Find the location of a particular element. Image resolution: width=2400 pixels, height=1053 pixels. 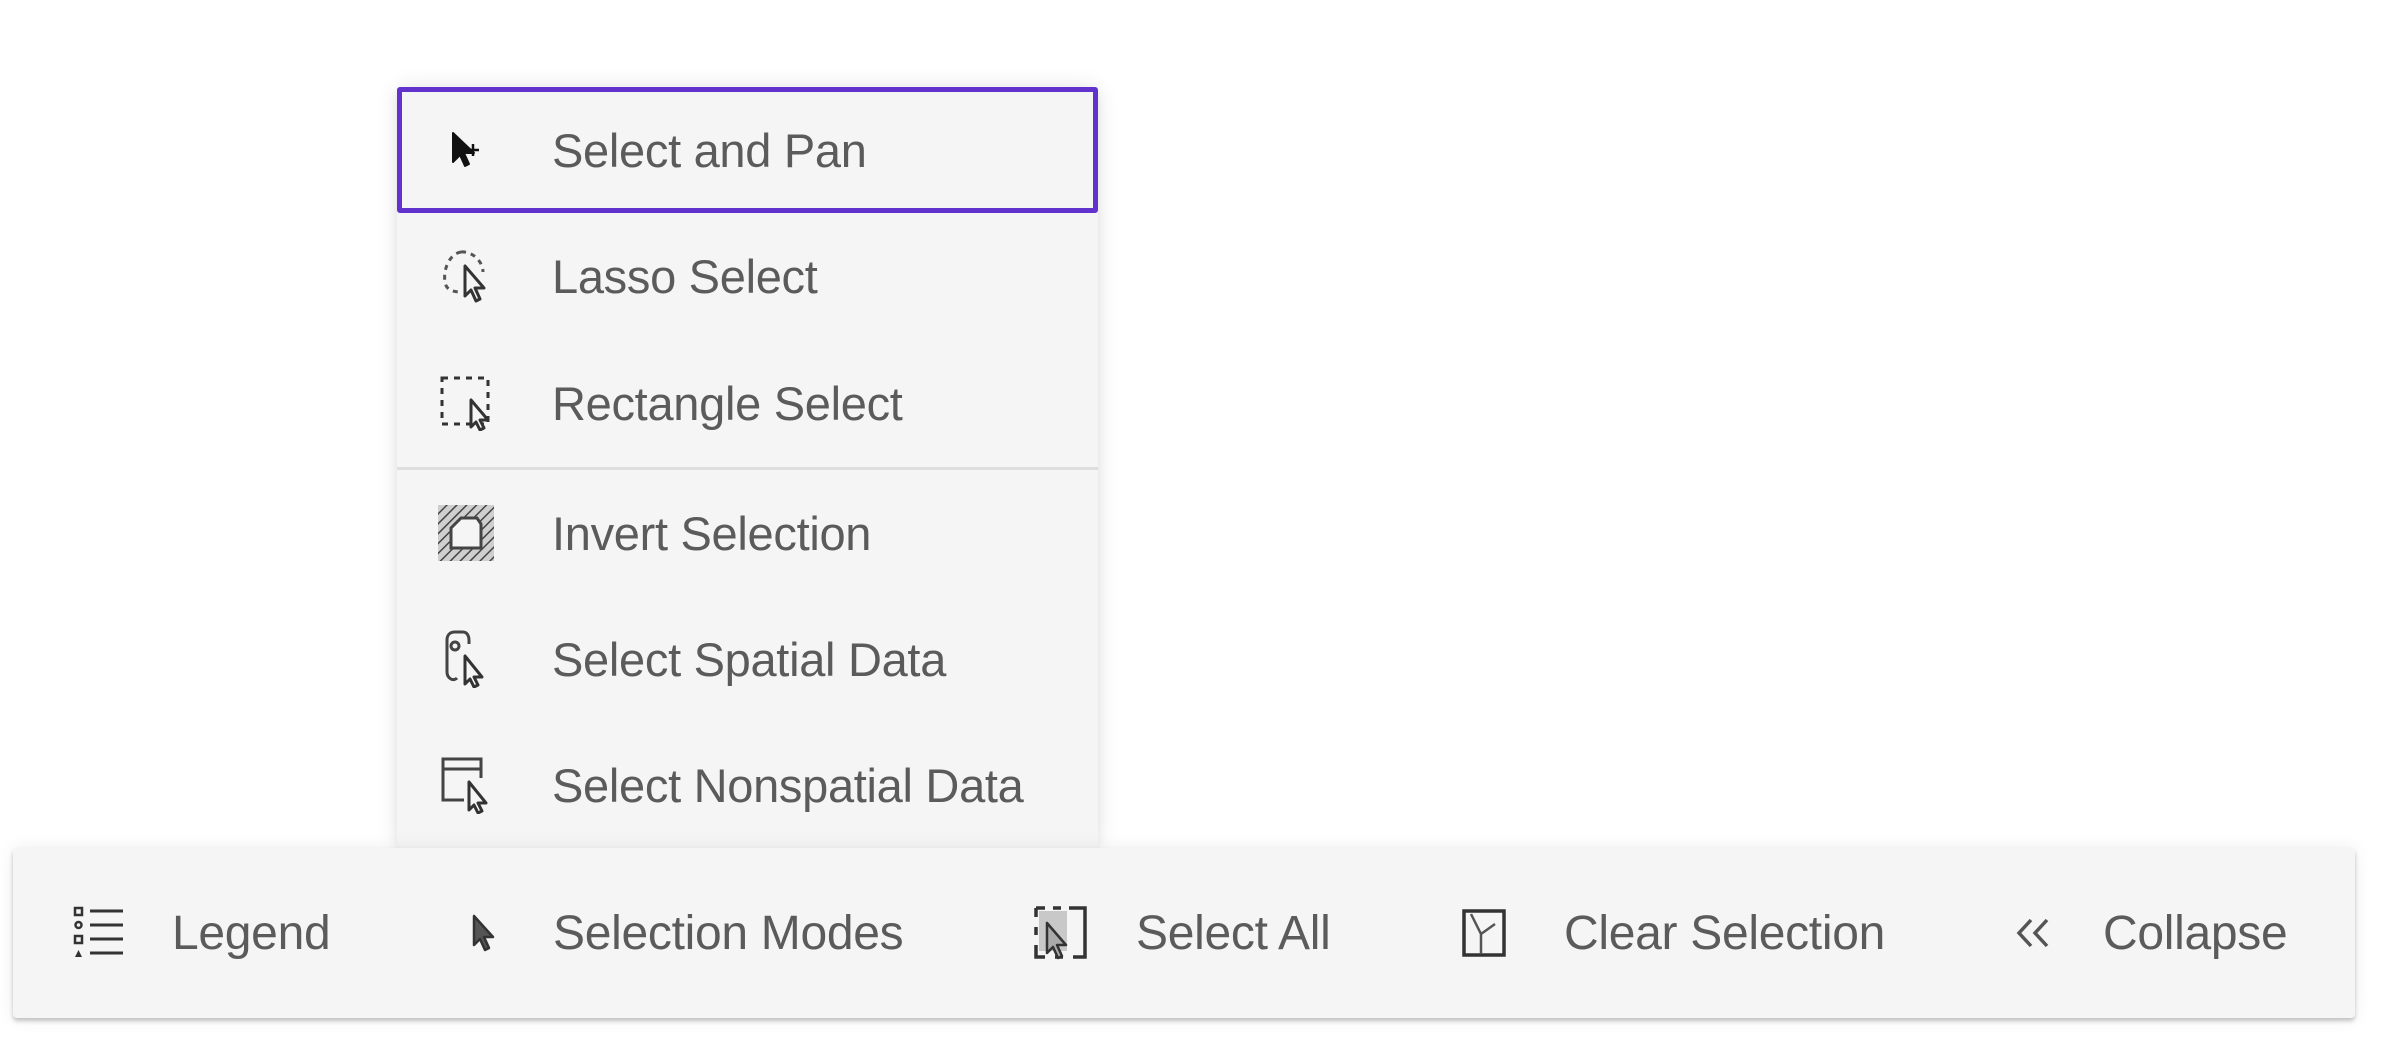

collapse-button: Collapse is located at coordinates (2147, 933).